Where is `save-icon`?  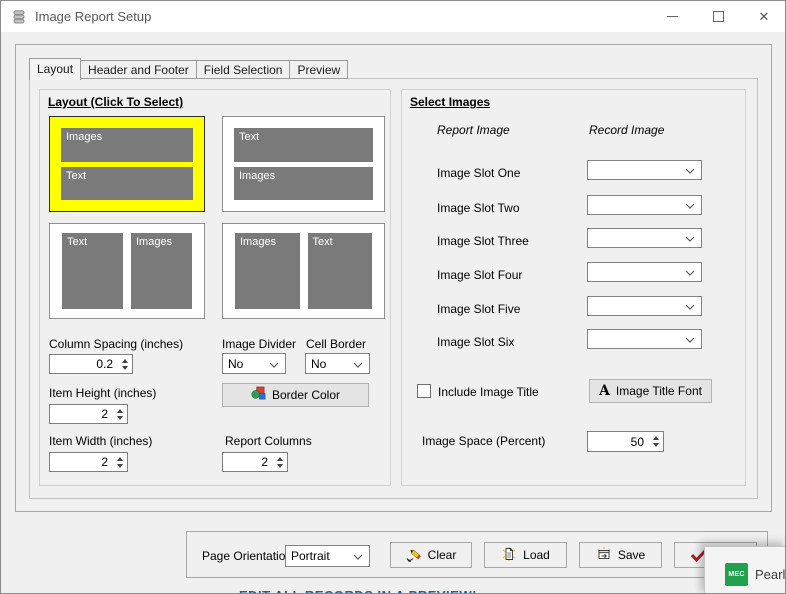 save-icon is located at coordinates (604, 555).